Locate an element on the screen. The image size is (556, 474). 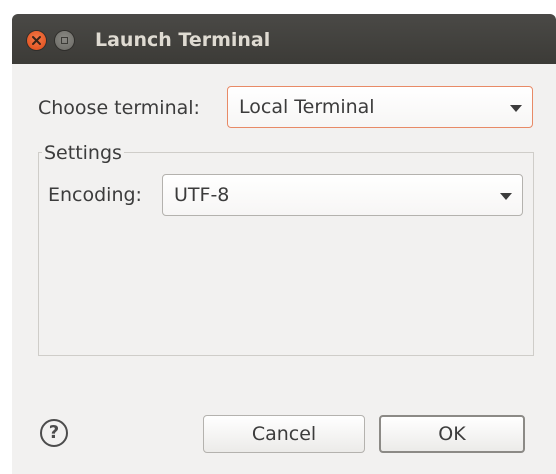
help-icon: ? is located at coordinates (54, 433).